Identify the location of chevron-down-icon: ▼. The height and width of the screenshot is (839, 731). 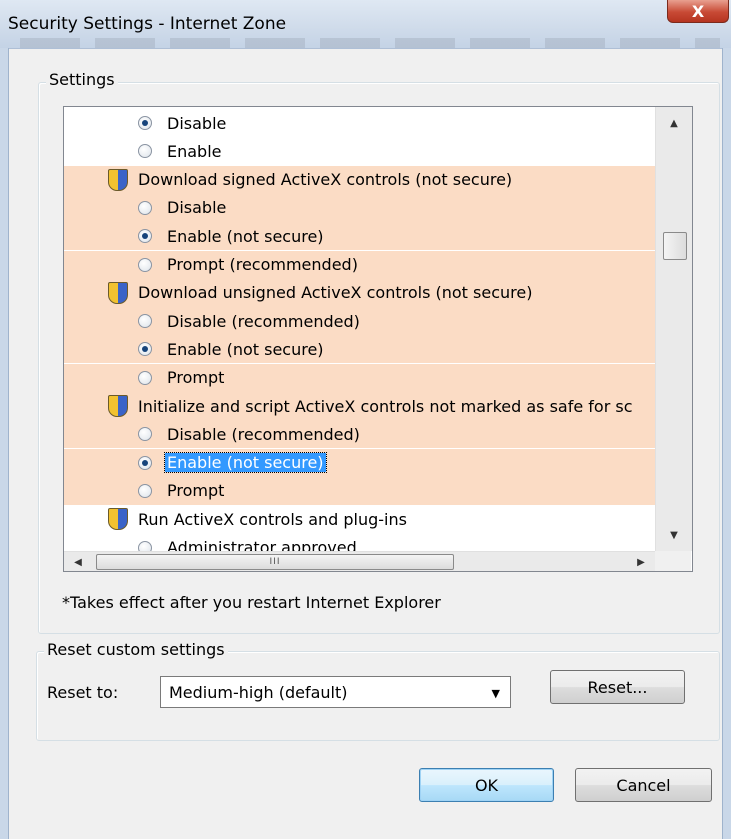
(496, 693).